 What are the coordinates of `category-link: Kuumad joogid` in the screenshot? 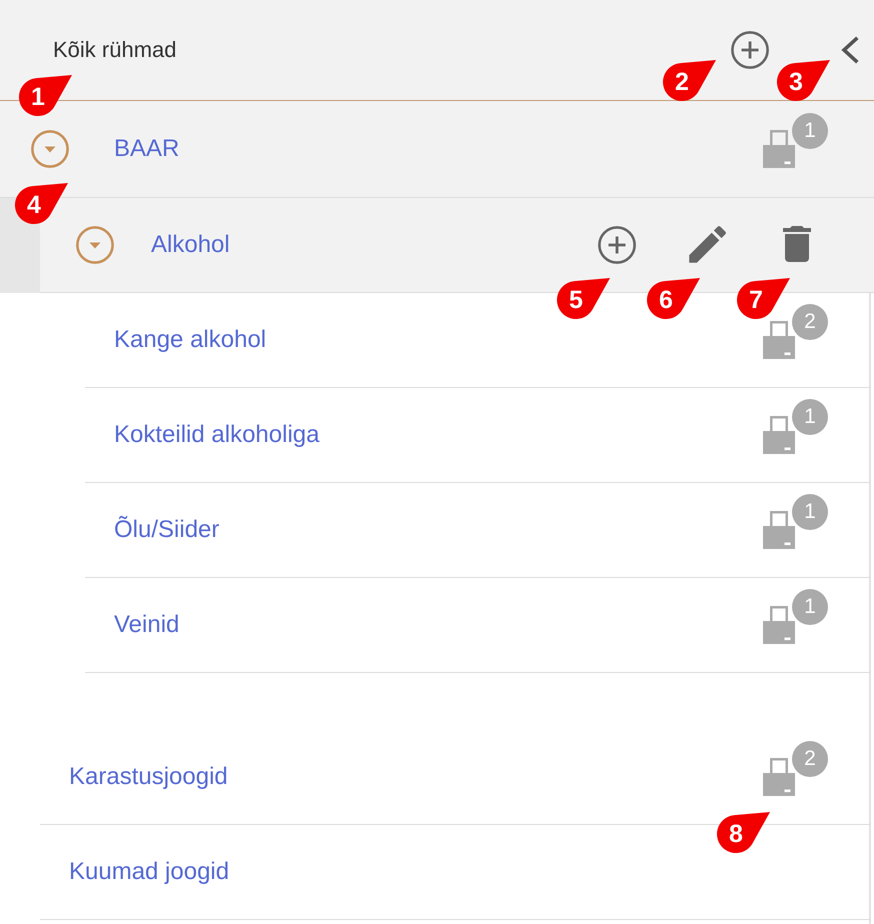 It's located at (149, 872).